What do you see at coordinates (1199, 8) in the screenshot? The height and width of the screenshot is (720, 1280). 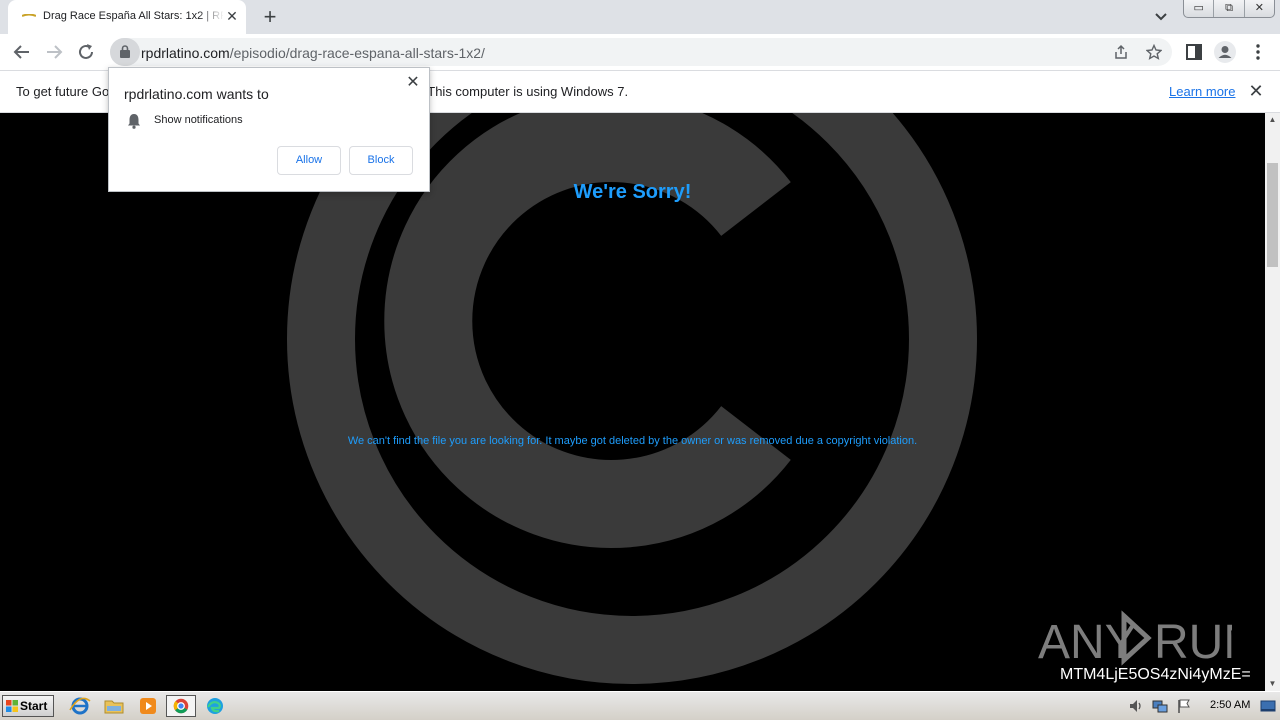 I see `minimize-button: ▭` at bounding box center [1199, 8].